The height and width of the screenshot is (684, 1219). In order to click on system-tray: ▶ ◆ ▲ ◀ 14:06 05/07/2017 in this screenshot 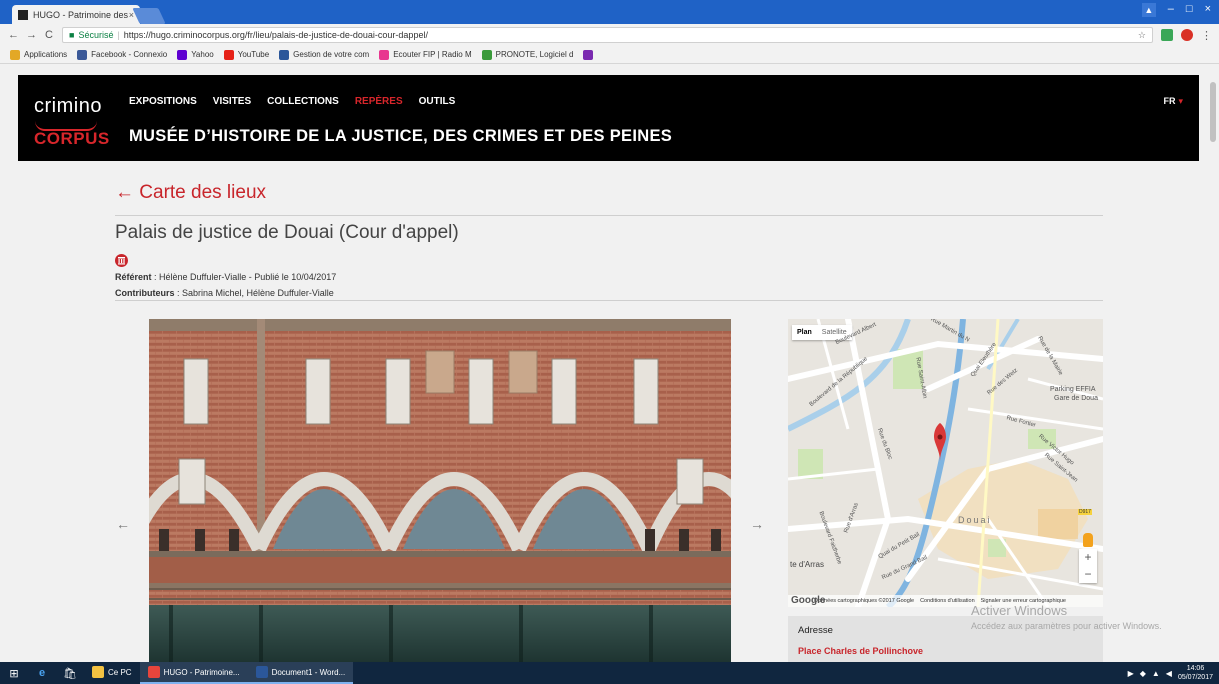, I will do `click(1173, 673)`.